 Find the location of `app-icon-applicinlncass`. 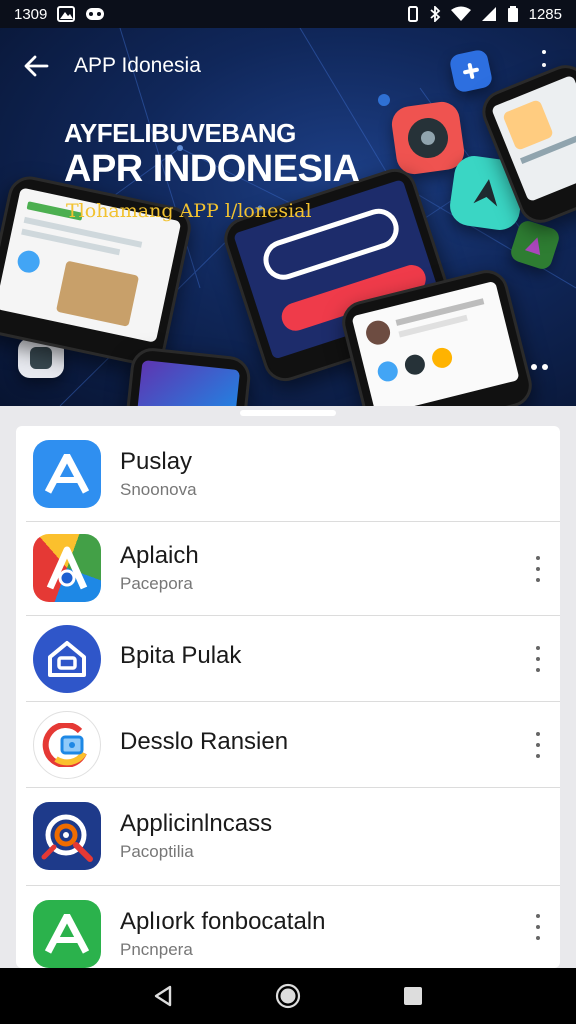

app-icon-applicinlncass is located at coordinates (67, 836).